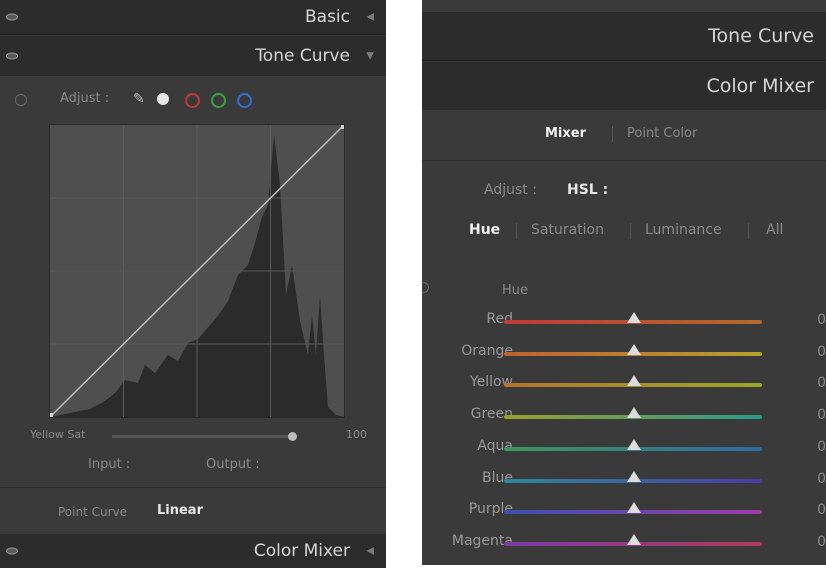 This screenshot has height=568, width=826. Describe the element at coordinates (567, 230) in the screenshot. I see `tab-saturation: Saturation` at that location.